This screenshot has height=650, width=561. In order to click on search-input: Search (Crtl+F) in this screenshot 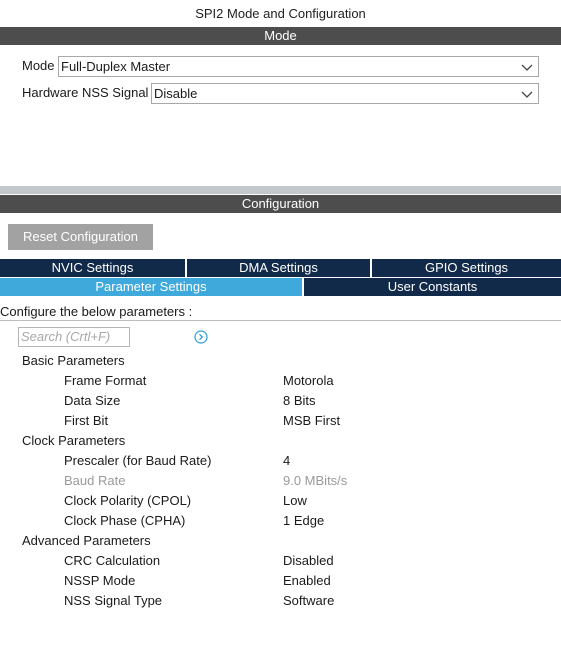, I will do `click(74, 337)`.